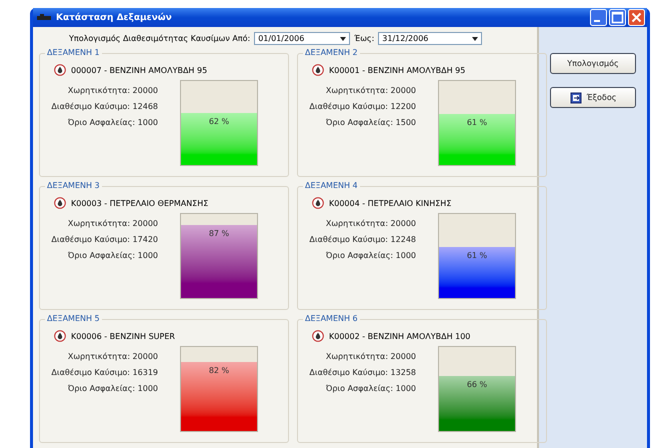 This screenshot has height=448, width=657. Describe the element at coordinates (364, 38) in the screenshot. I see `to-label: Έως:` at that location.